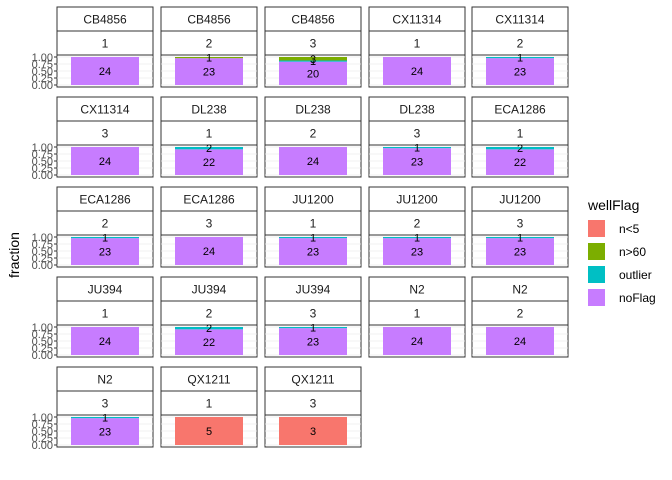 The image size is (672, 480). What do you see at coordinates (209, 47) in the screenshot?
I see `facet-panel: CB4856 2 23 1` at bounding box center [209, 47].